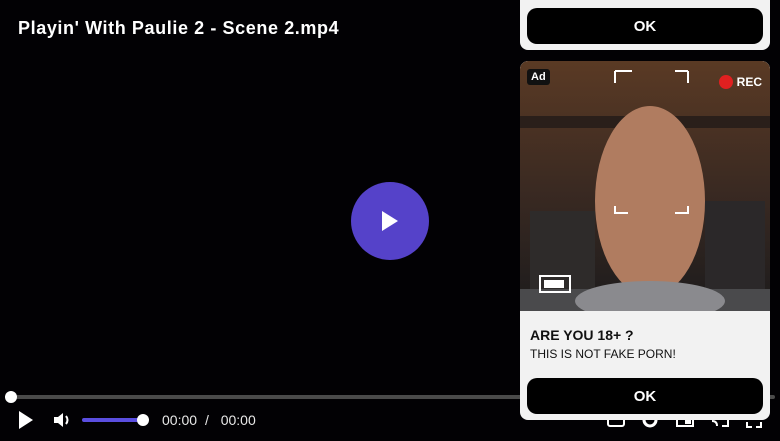  Describe the element at coordinates (645, 396) in the screenshot. I see `ad-ok-button: OK` at that location.